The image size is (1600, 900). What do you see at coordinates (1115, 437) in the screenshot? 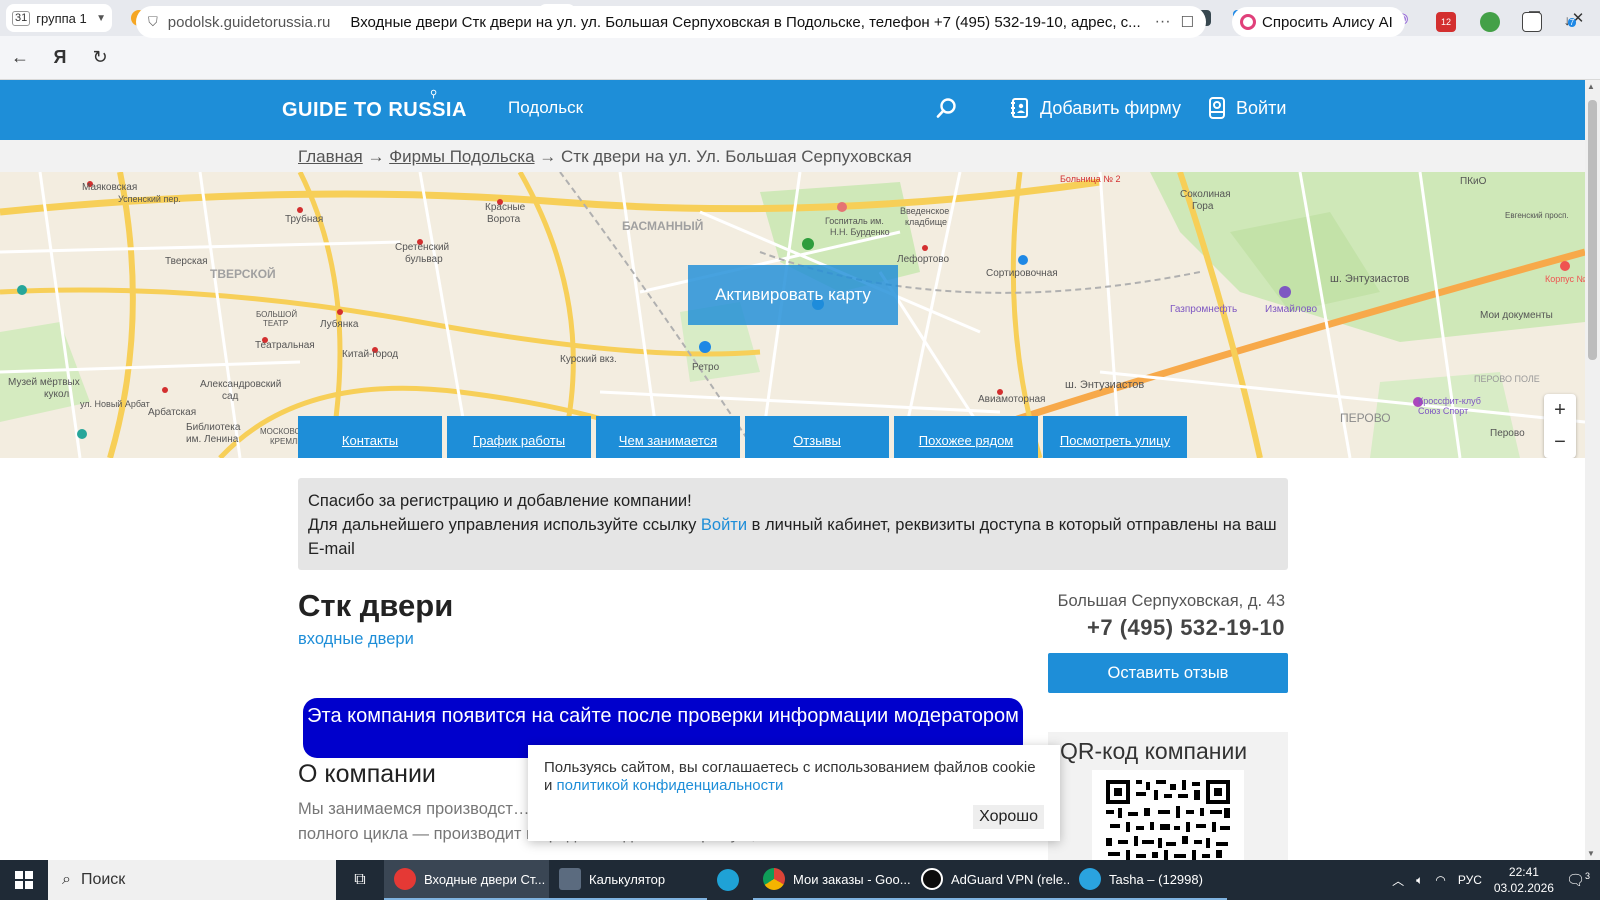
I see `tab-street-view: Посмотреть улицу` at bounding box center [1115, 437].